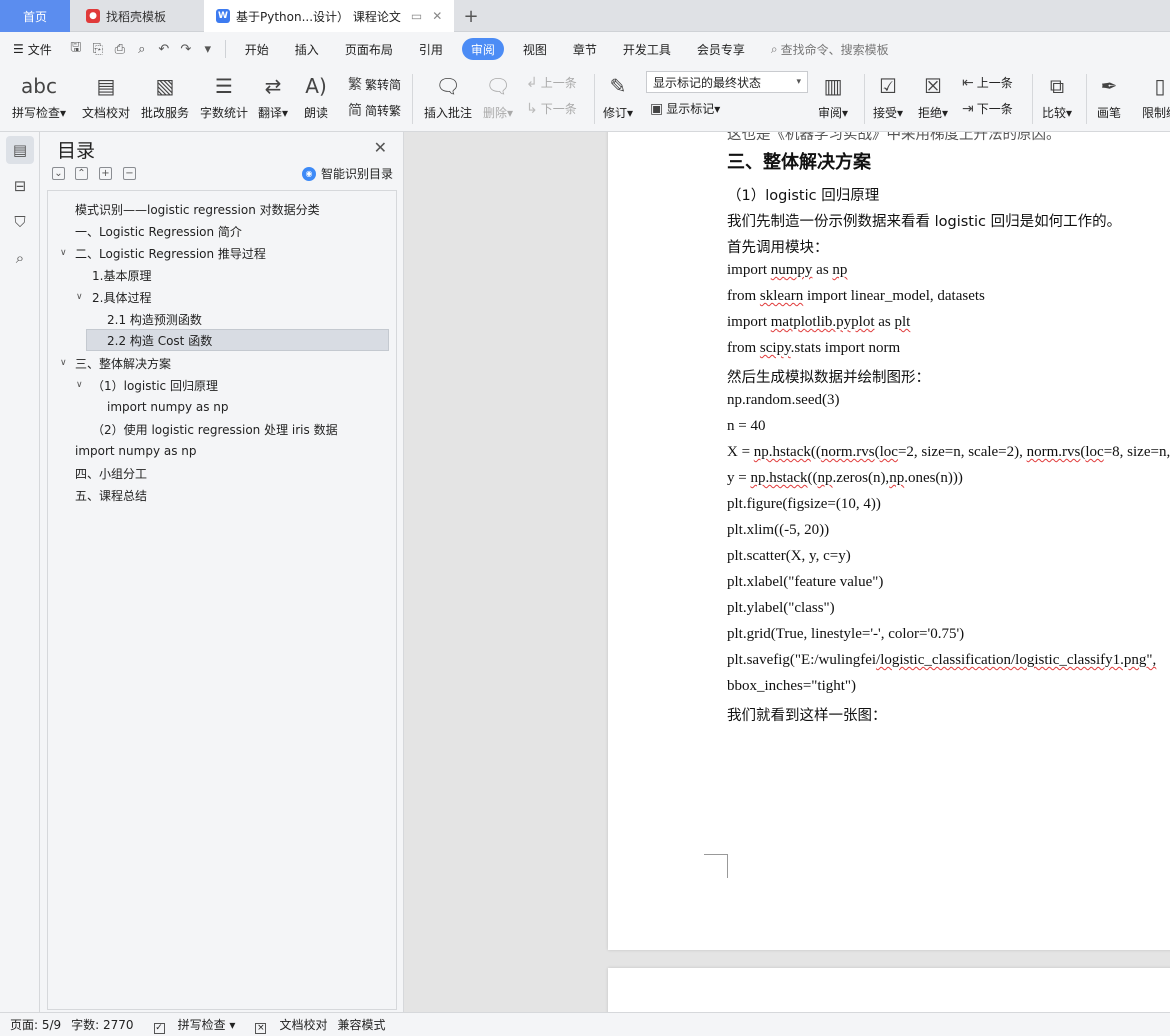  Describe the element at coordinates (1057, 95) in the screenshot. I see `compare-button: ⧉ 比较▾` at that location.